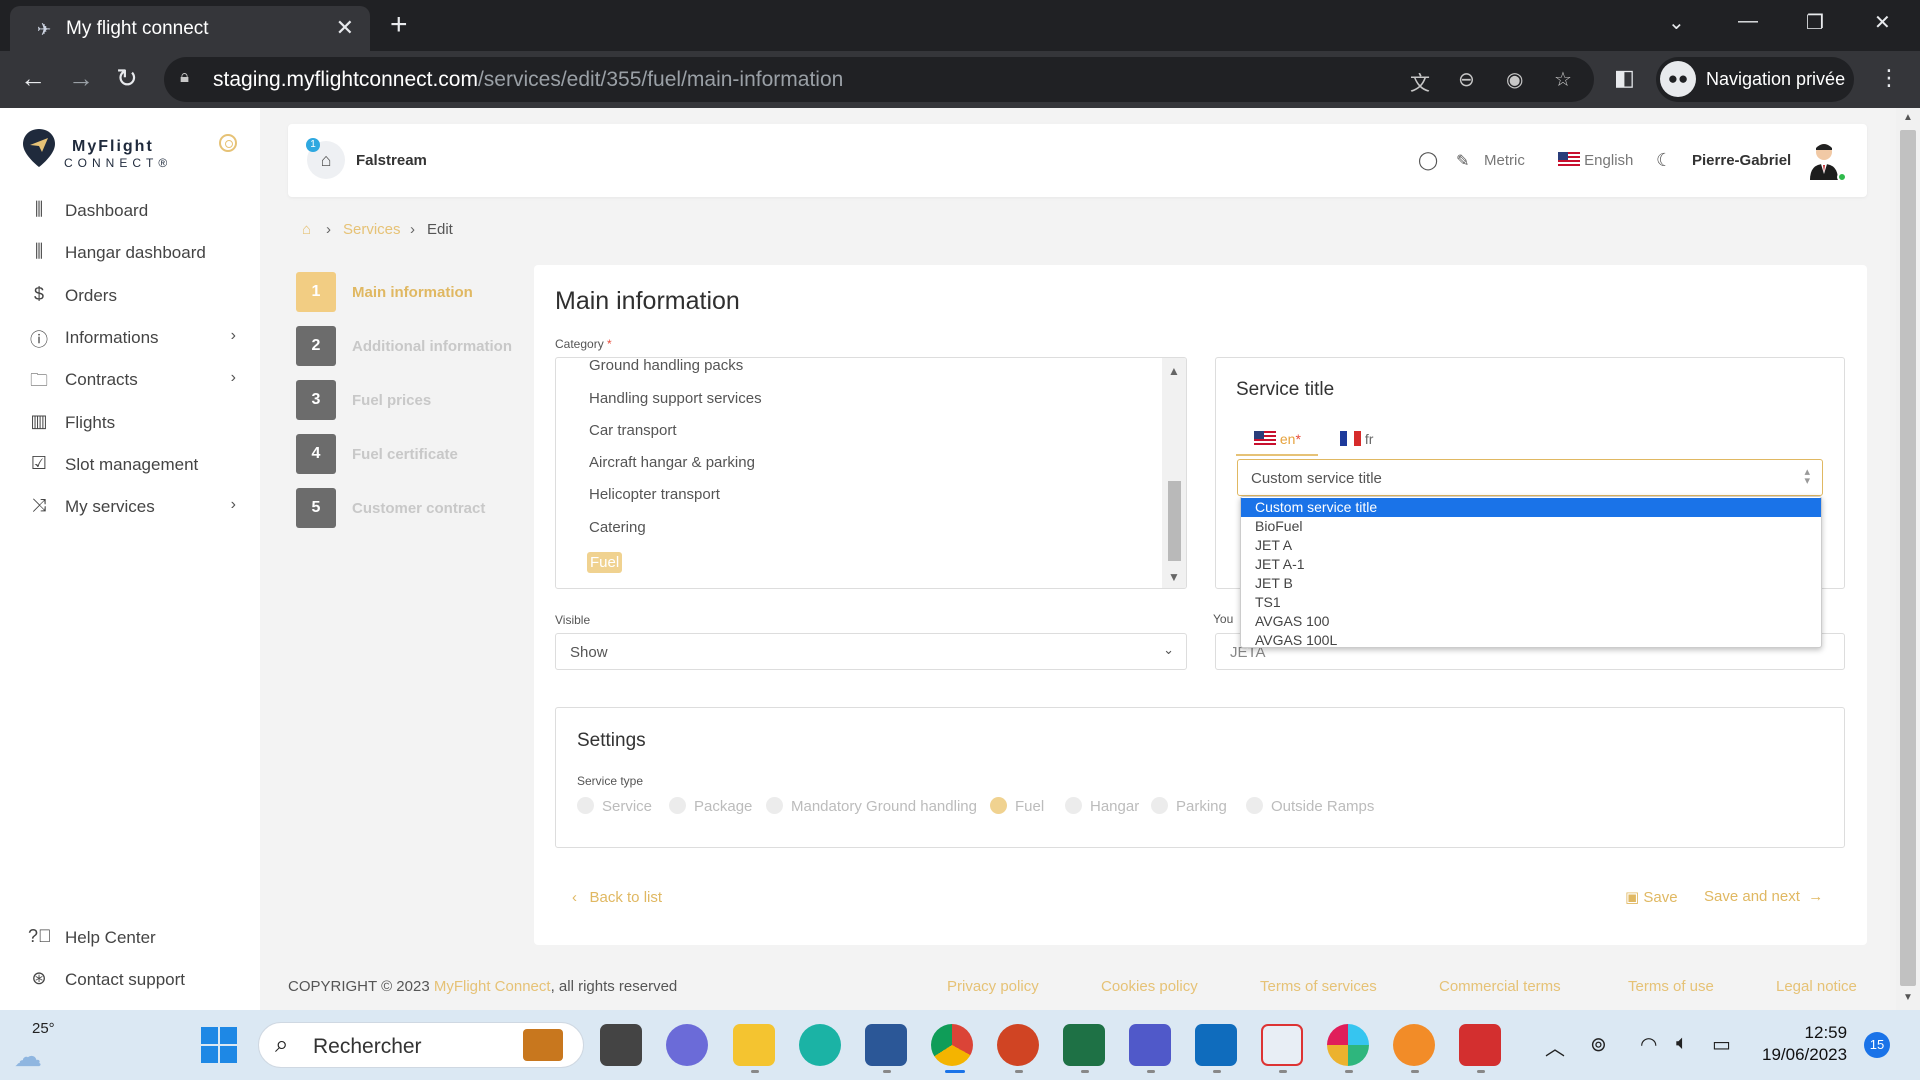 The height and width of the screenshot is (1080, 1920). What do you see at coordinates (1676, 22) in the screenshot?
I see `tab-search-icon: ⌄` at bounding box center [1676, 22].